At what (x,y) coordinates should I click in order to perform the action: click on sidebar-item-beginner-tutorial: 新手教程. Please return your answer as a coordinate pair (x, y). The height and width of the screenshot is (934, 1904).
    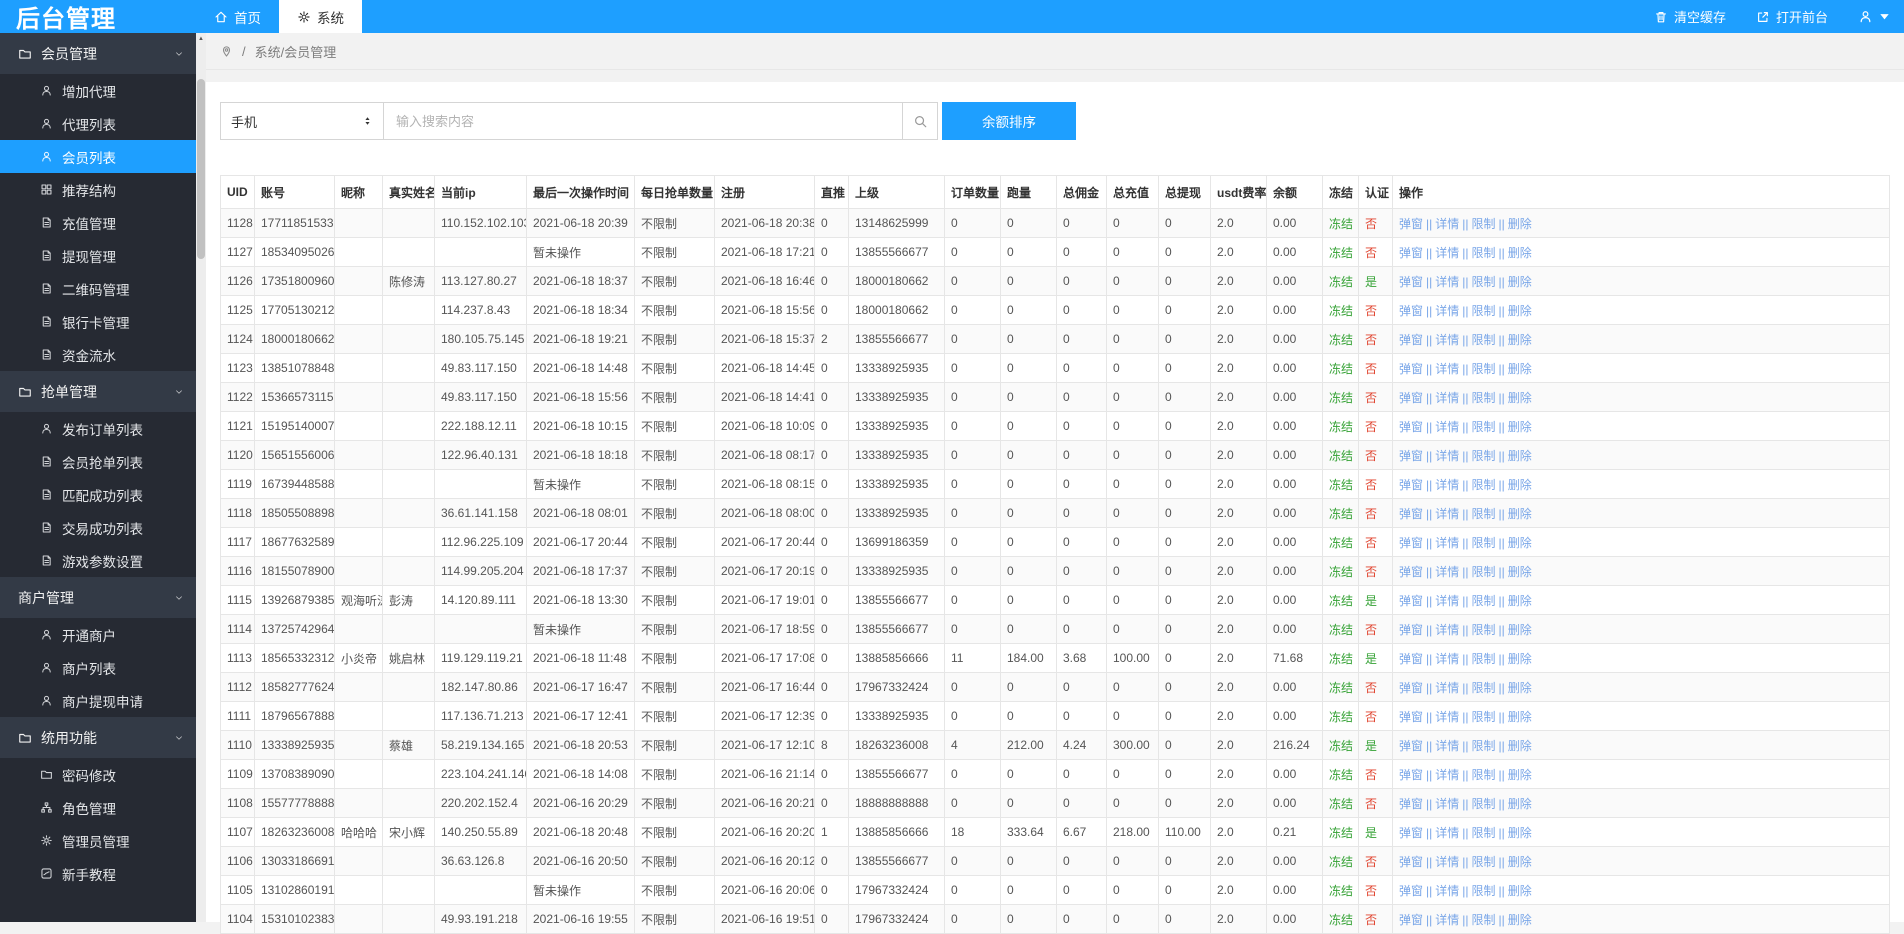
    Looking at the image, I should click on (98, 873).